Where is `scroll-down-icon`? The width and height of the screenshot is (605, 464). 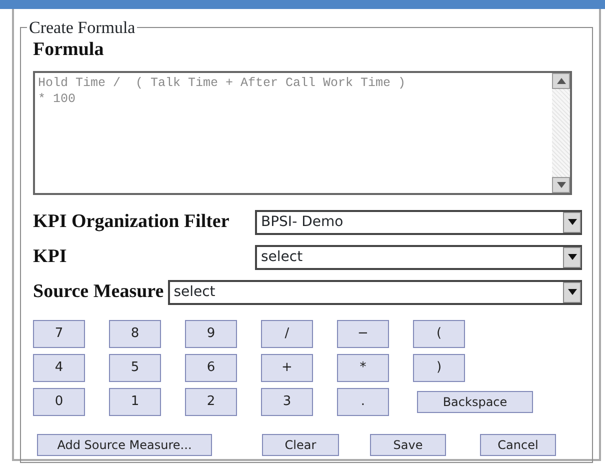 scroll-down-icon is located at coordinates (561, 184).